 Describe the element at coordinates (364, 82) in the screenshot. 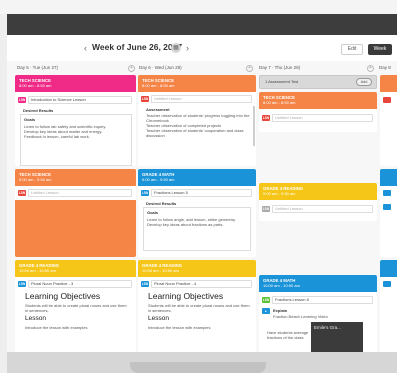

I see `add-button: Add` at that location.